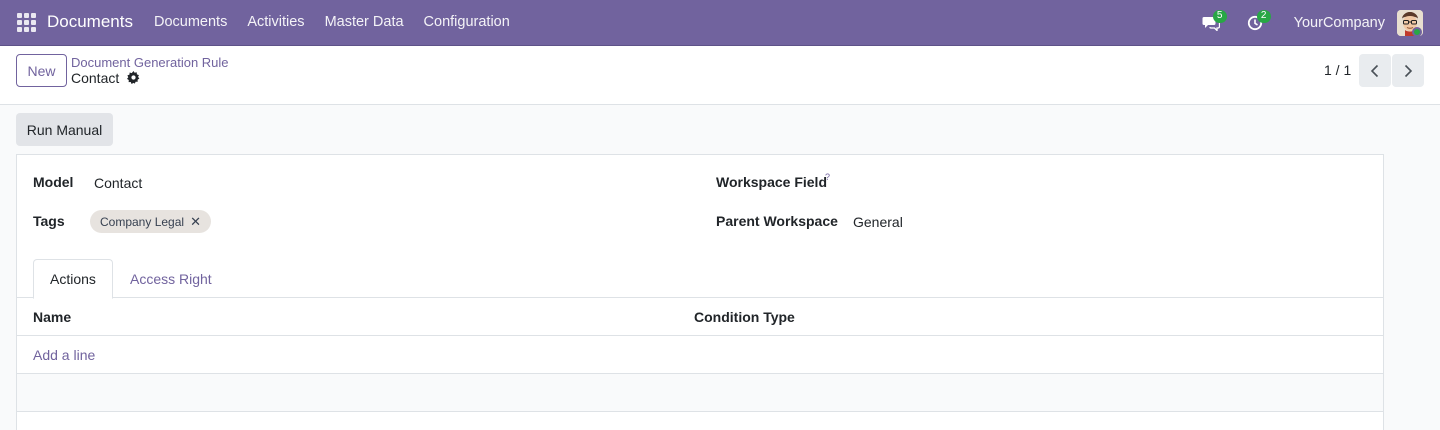  I want to click on tag-chip-label: Company Legal, so click(142, 221).